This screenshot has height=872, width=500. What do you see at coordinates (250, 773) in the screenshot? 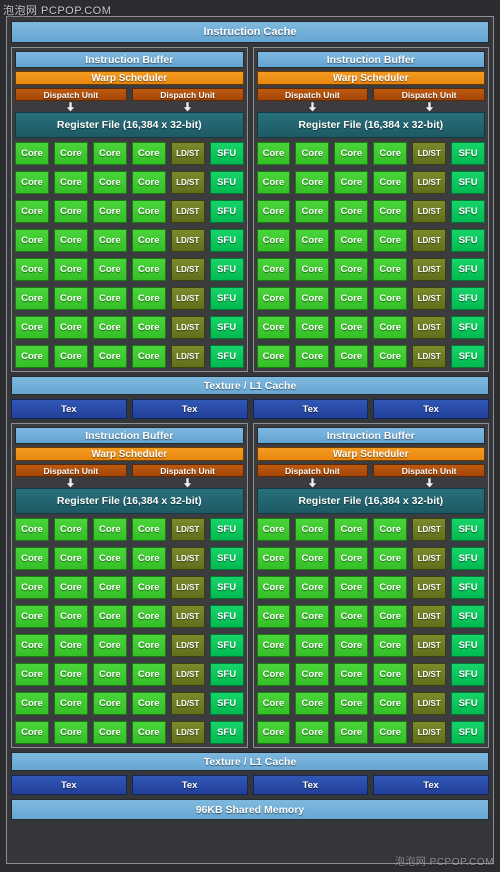
I see `texture-section: Texture / L1 Cache Tex Tex Tex Tex` at bounding box center [250, 773].